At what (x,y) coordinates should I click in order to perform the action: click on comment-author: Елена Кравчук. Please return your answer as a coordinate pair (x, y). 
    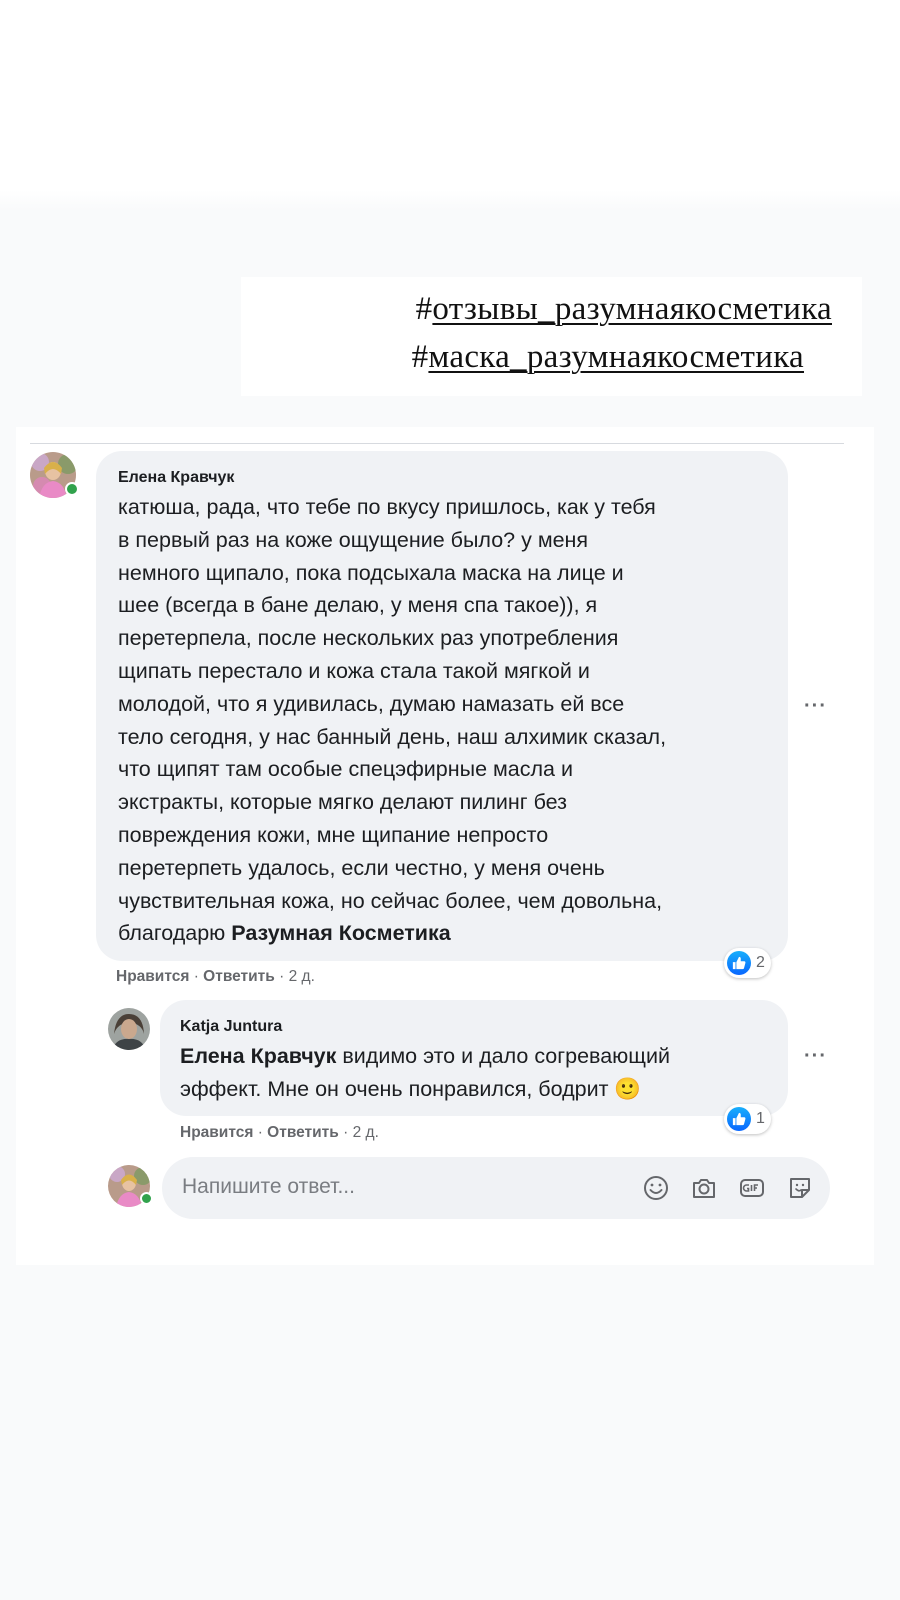
    Looking at the image, I should click on (176, 478).